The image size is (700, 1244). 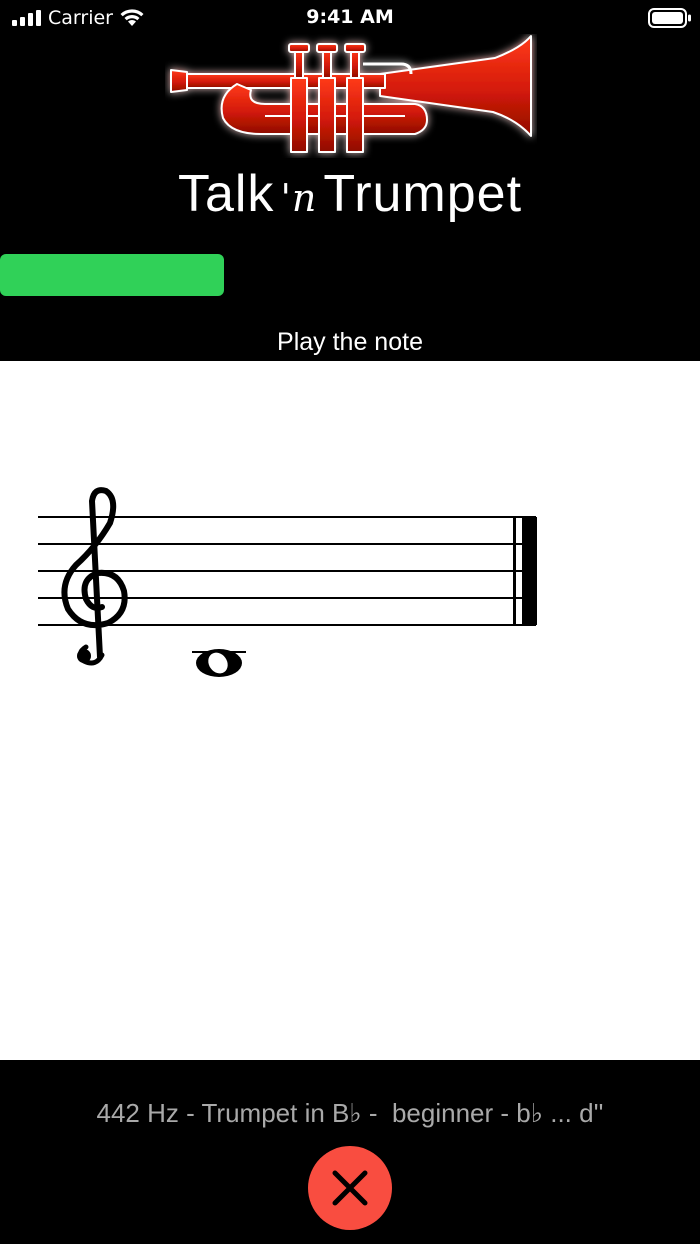 I want to click on battery-icon, so click(x=669, y=18).